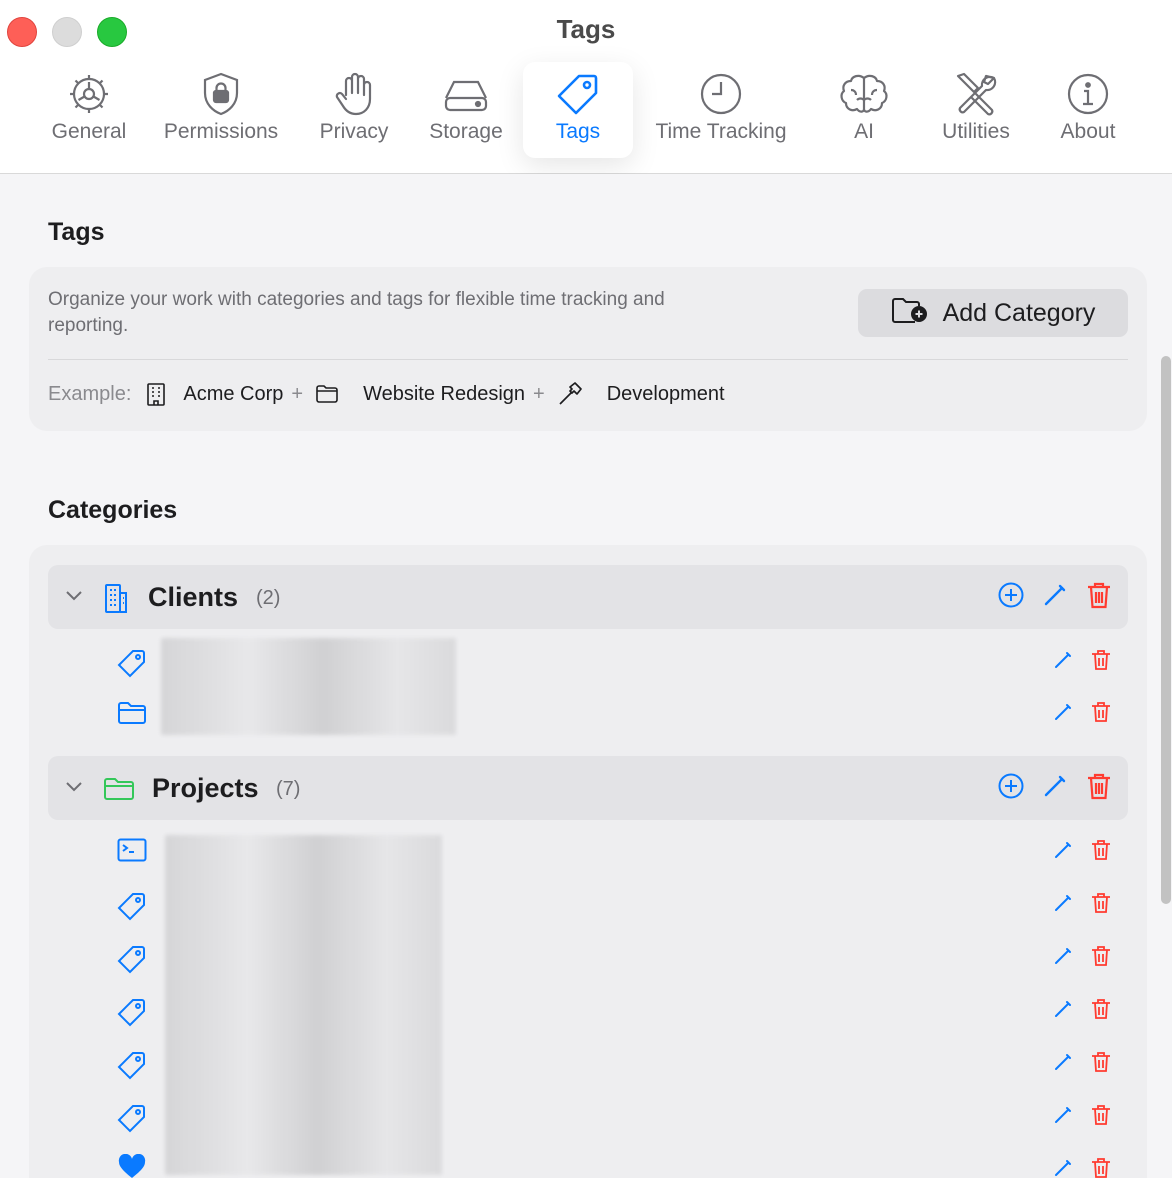 This screenshot has width=1172, height=1178. What do you see at coordinates (570, 394) in the screenshot?
I see `hammer-icon` at bounding box center [570, 394].